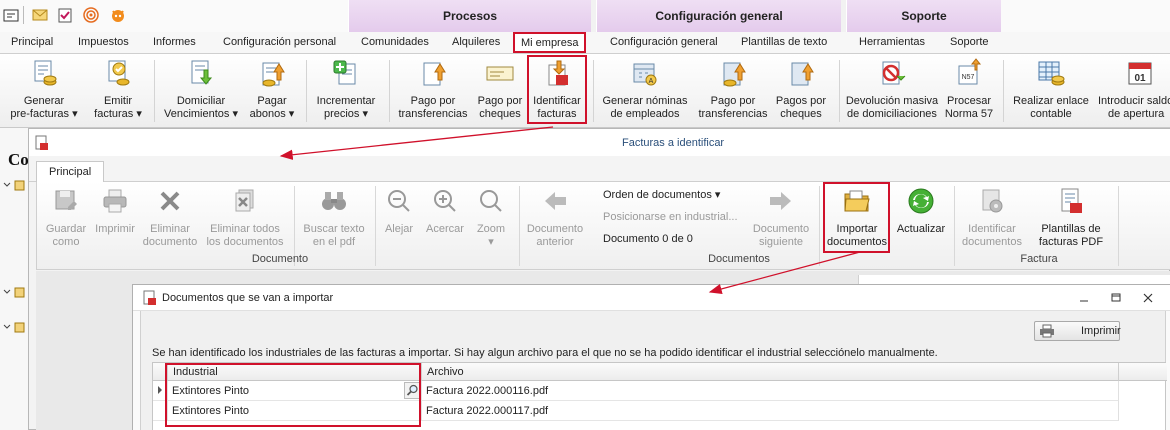 The width and height of the screenshot is (1170, 430). I want to click on tab-plantillas-texto: Plantillas de texto, so click(784, 42).